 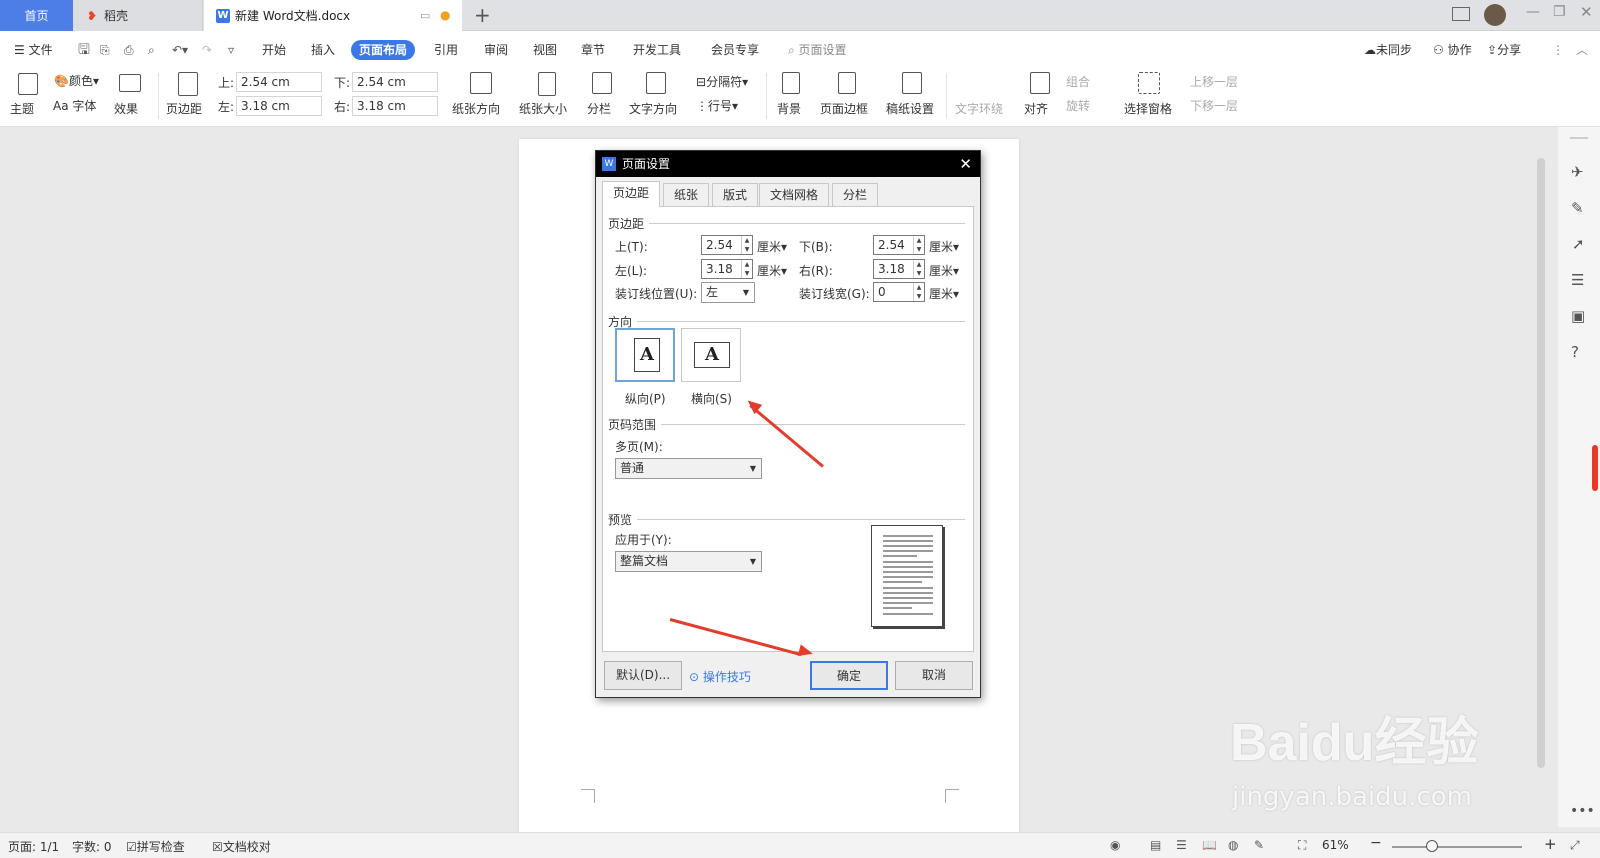 I want to click on redo-icon: ↷, so click(x=207, y=50).